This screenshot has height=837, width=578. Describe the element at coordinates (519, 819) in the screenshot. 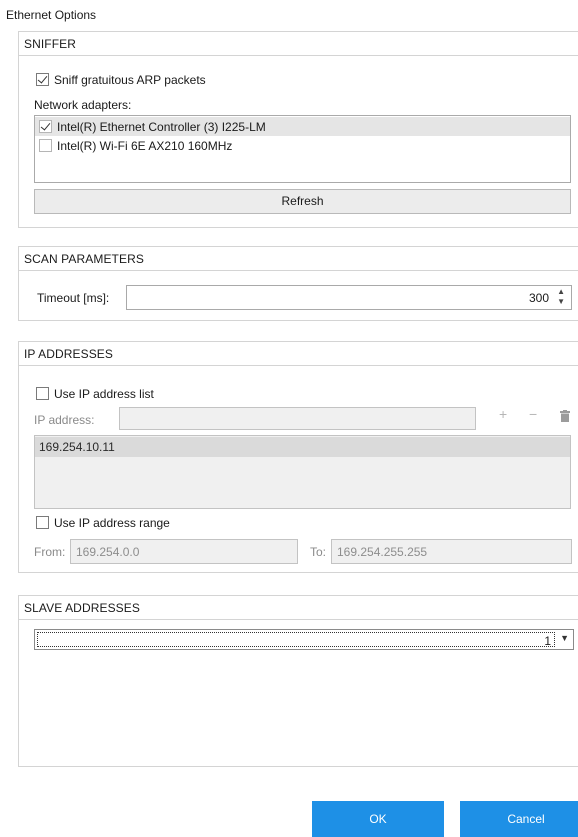

I see `cancel-button: Cancel` at that location.